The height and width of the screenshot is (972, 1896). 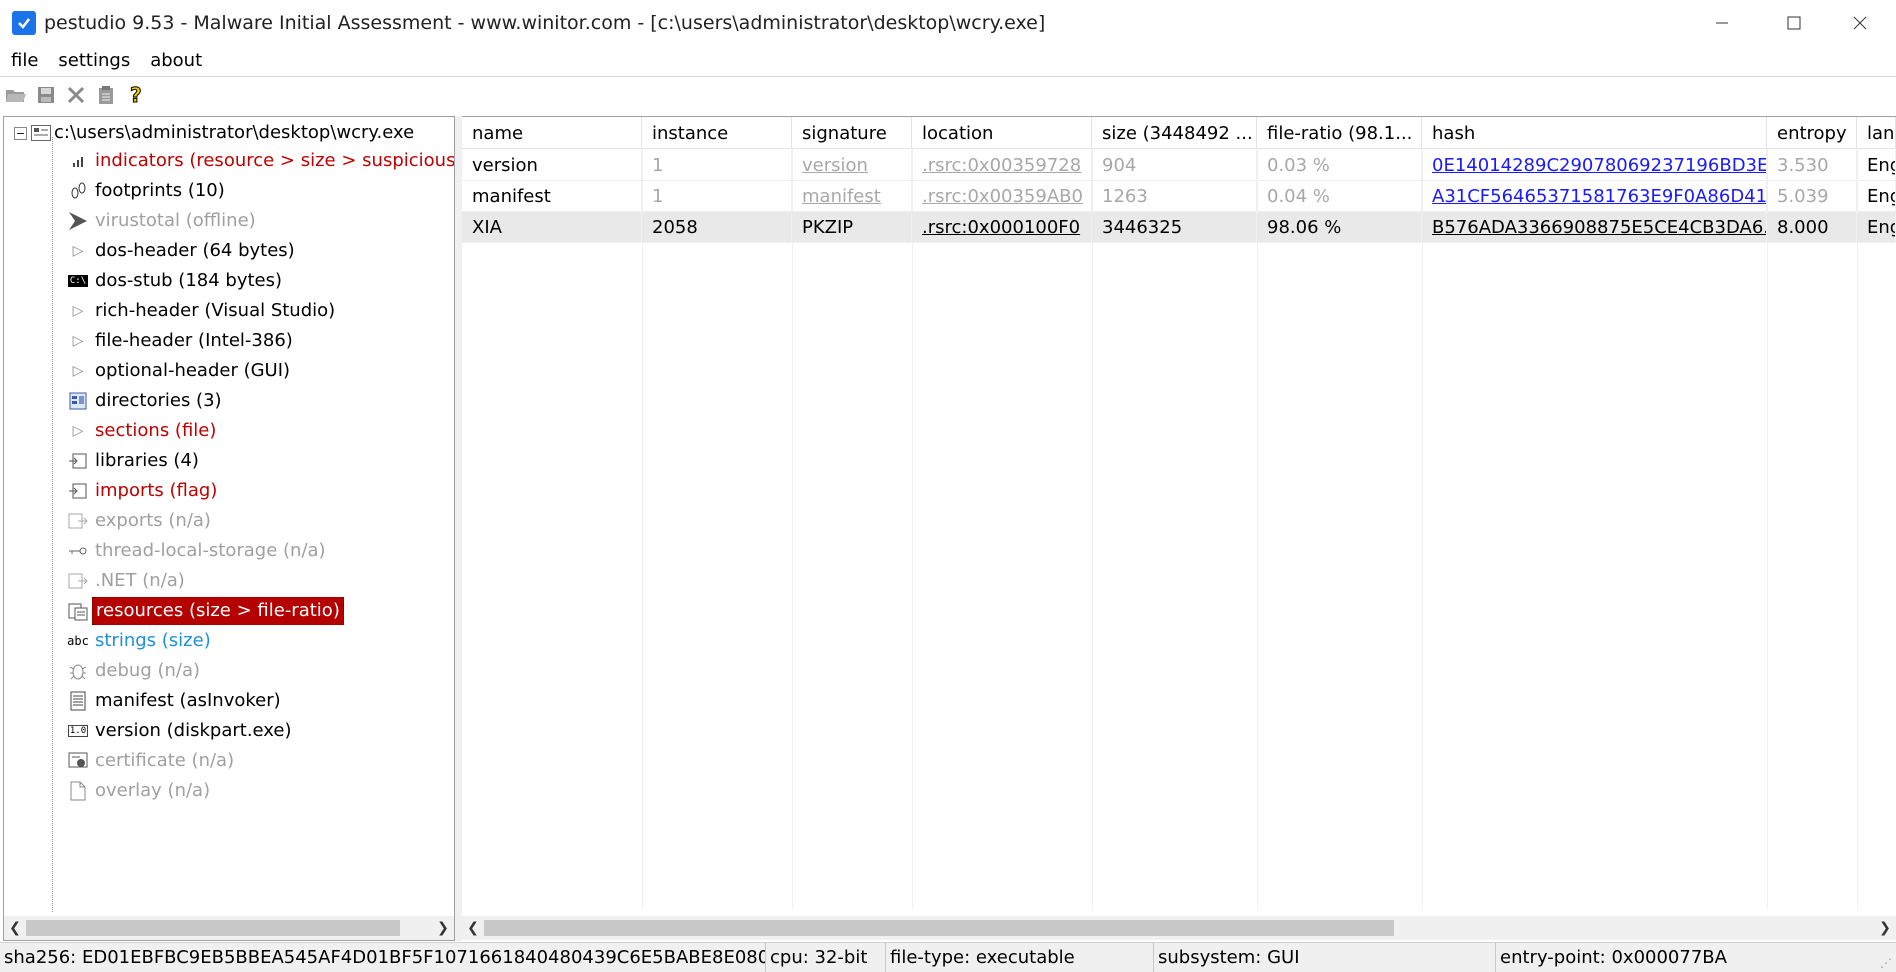 What do you see at coordinates (144, 701) in the screenshot?
I see `tree-item-manifest: manifest (asInvoker)` at bounding box center [144, 701].